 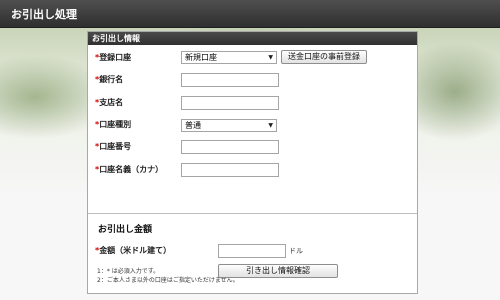 What do you see at coordinates (111, 102) in the screenshot?
I see `branch-name-label-text: 支店名` at bounding box center [111, 102].